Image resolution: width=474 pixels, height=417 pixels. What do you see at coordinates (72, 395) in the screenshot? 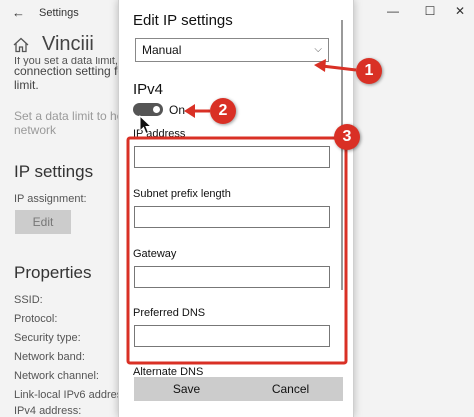
I see `property-label: Link-local IPv6 address:` at bounding box center [72, 395].